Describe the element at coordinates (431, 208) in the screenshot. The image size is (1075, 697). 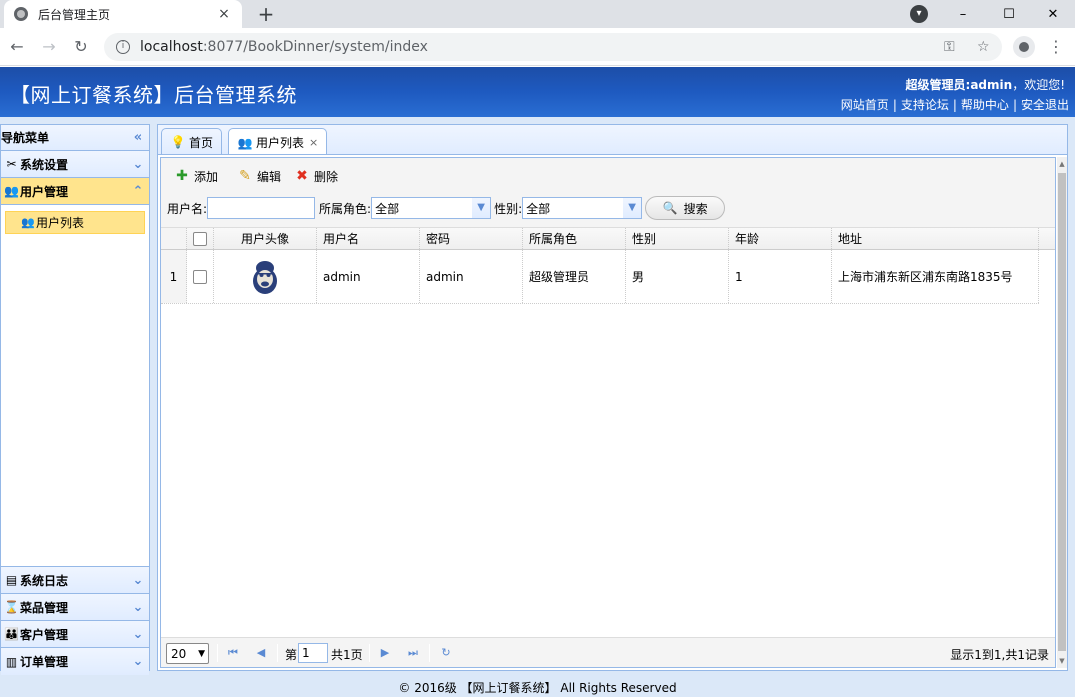
I see `role-select: 全部 ▼` at that location.